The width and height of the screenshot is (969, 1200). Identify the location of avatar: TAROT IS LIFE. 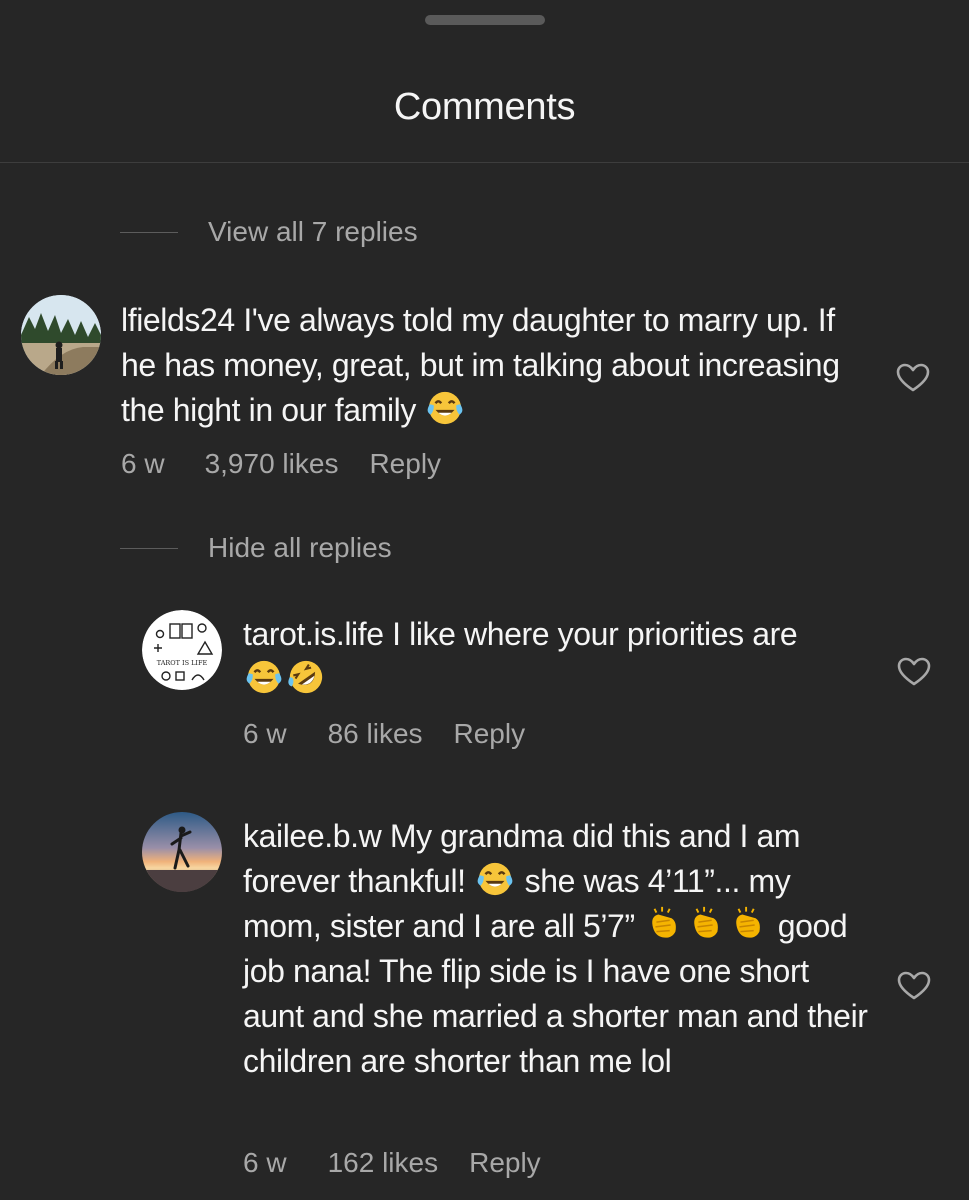
(182, 650).